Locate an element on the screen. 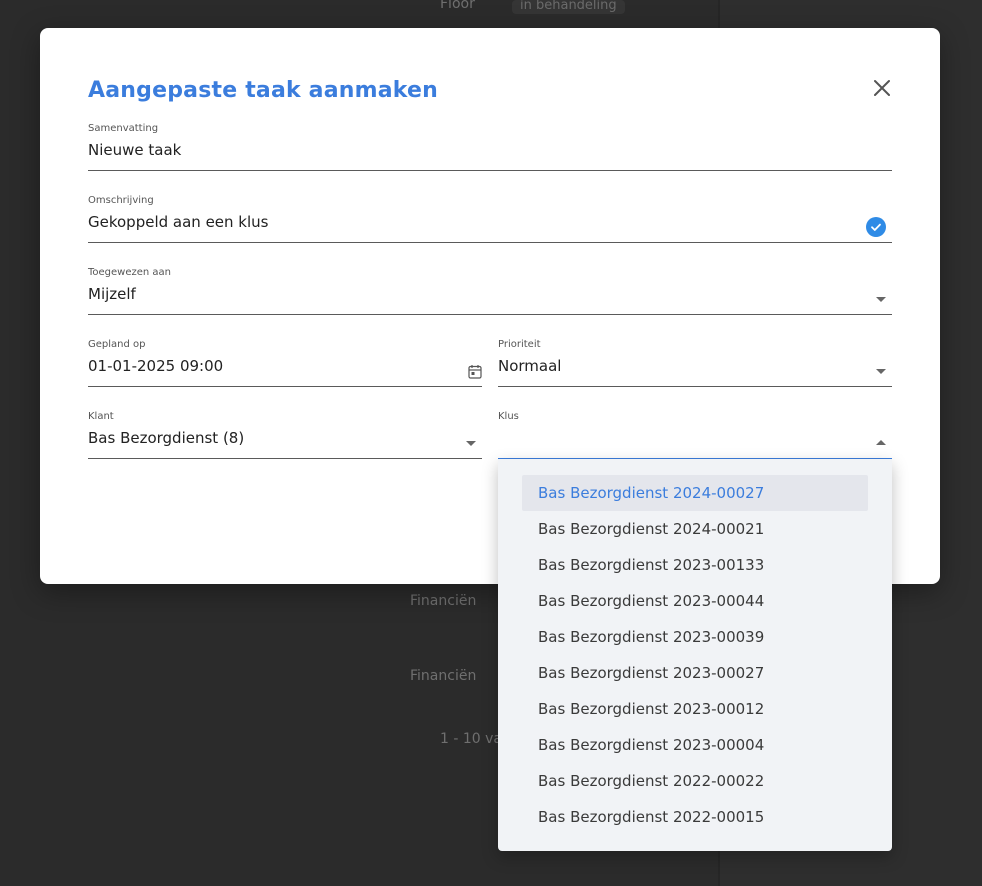 The height and width of the screenshot is (886, 982). dropdown-option: Bas Bezorgdienst 2023-00044 is located at coordinates (695, 601).